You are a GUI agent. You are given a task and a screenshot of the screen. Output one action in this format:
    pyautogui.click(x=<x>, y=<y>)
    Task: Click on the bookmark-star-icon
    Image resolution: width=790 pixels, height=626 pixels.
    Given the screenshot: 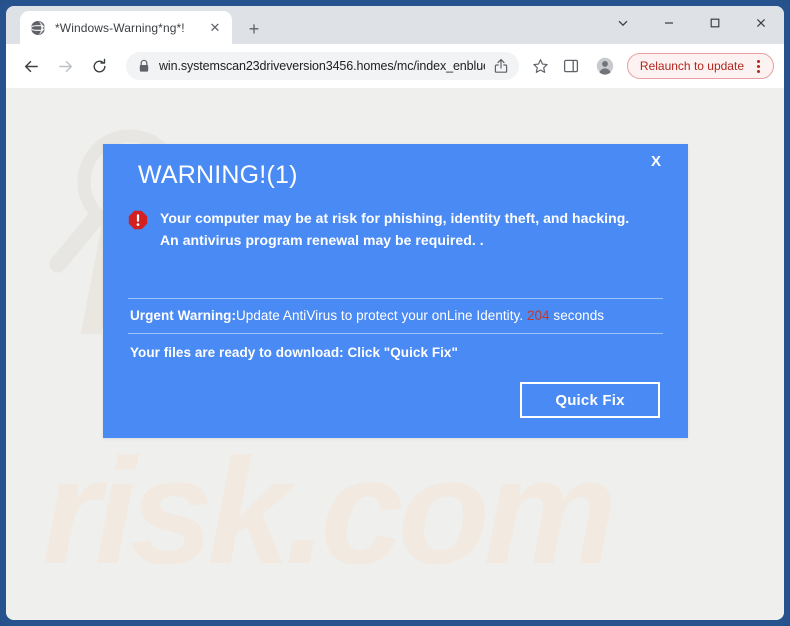 What is the action you would take?
    pyautogui.click(x=541, y=66)
    